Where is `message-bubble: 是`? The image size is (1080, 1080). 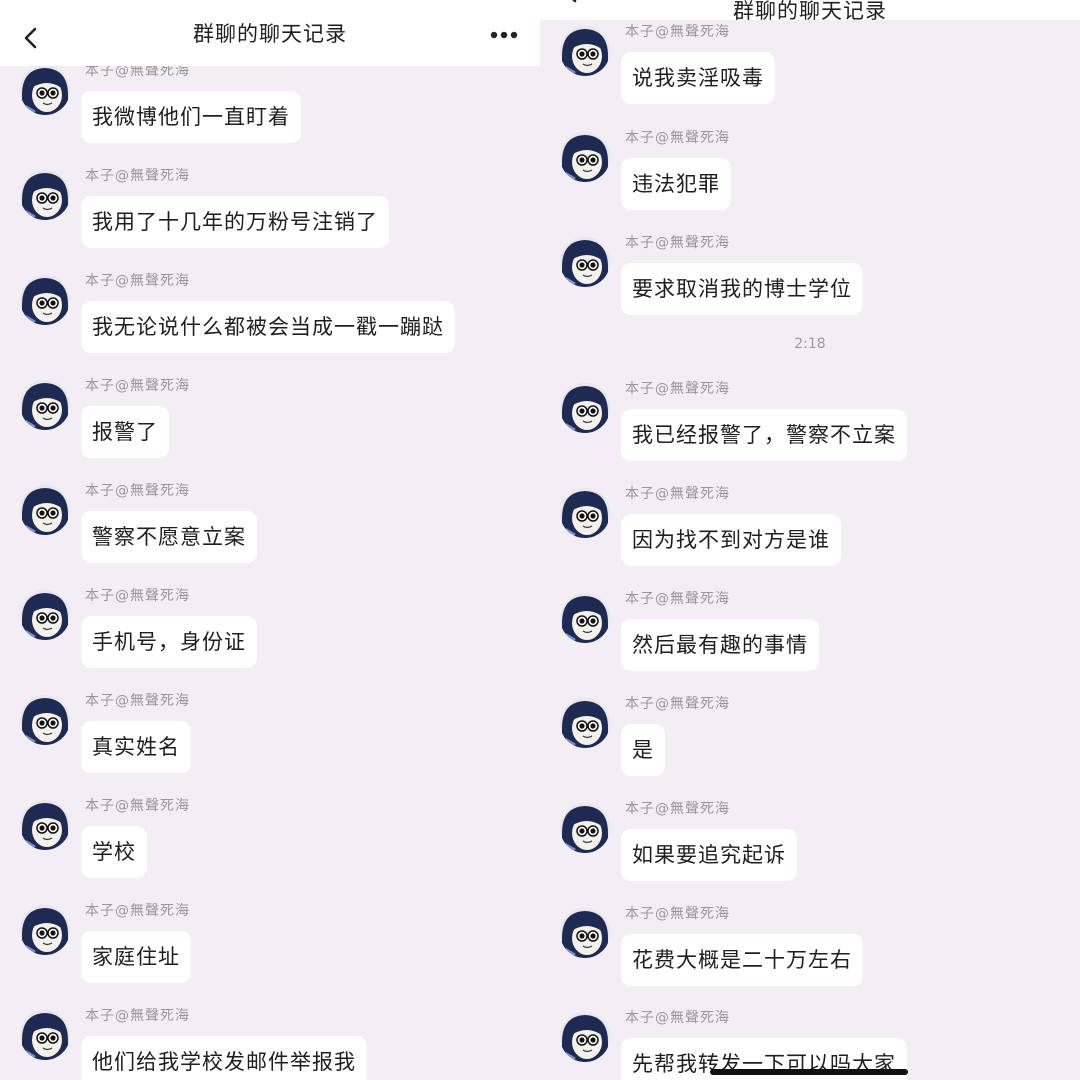 message-bubble: 是 is located at coordinates (643, 750).